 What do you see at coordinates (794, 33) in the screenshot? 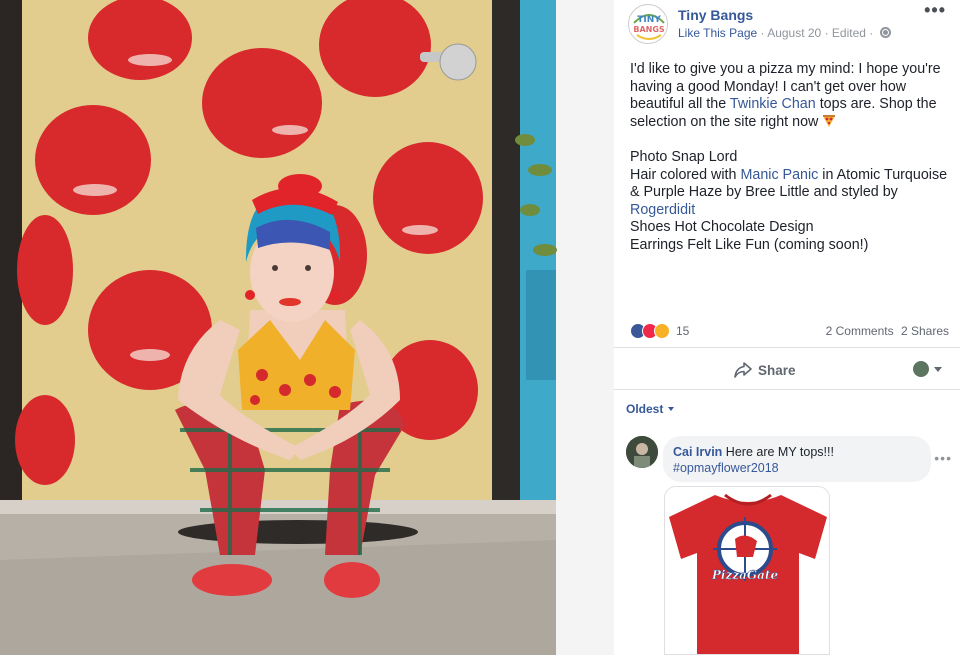
I see `post-date: August 20` at bounding box center [794, 33].